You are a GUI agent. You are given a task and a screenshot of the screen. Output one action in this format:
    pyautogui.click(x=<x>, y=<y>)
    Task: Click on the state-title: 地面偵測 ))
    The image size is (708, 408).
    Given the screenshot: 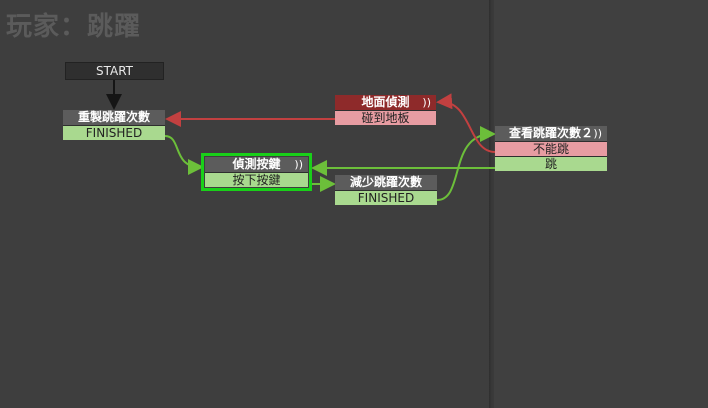 What is the action you would take?
    pyautogui.click(x=385, y=102)
    